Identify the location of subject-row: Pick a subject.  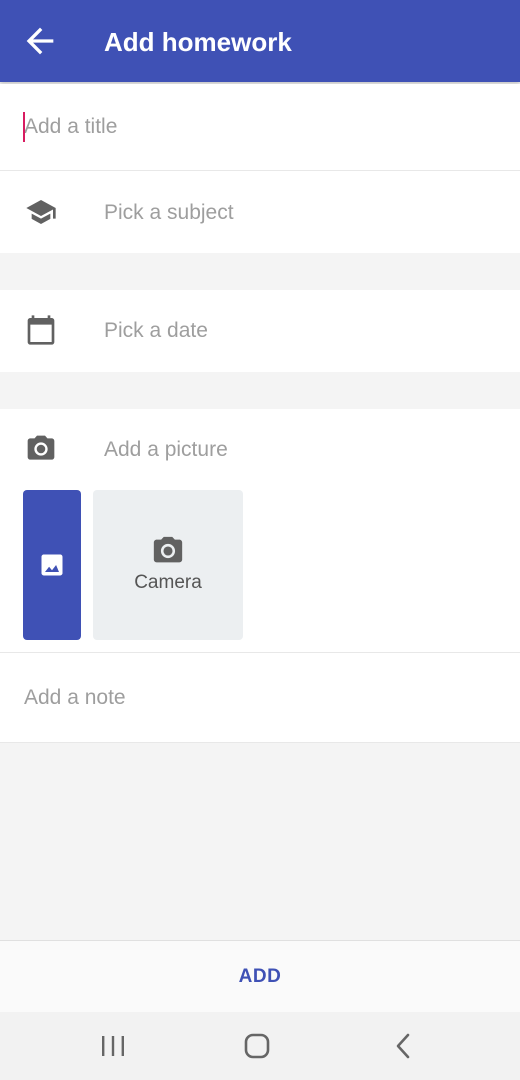
(260, 212).